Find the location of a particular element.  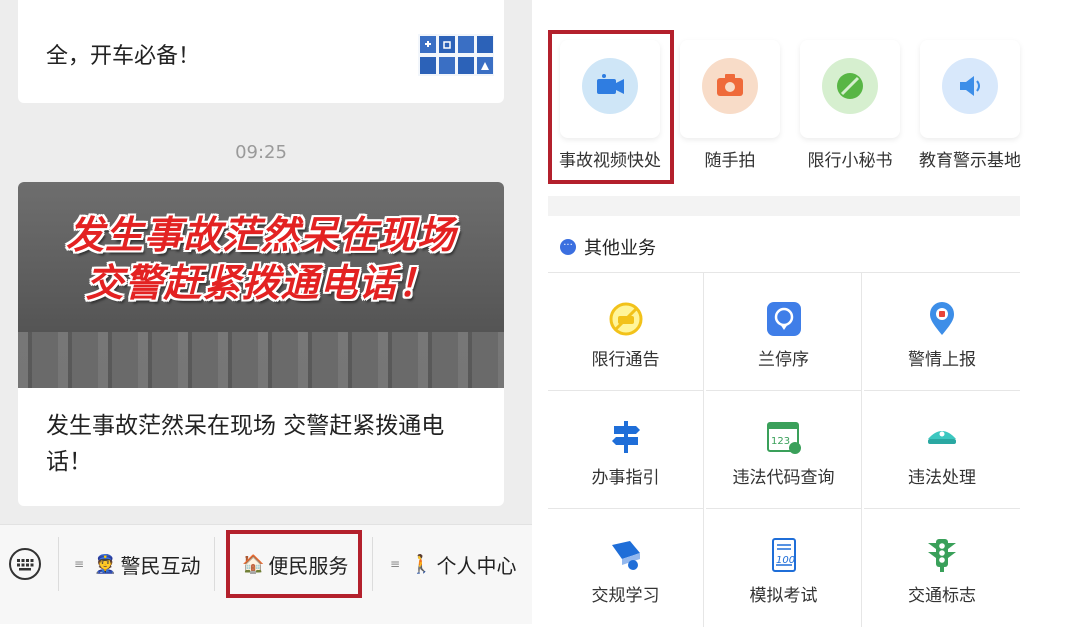

article-banner-image: 发生事故茫然呆在现场 交警赶紧拨通电话！ is located at coordinates (261, 285).